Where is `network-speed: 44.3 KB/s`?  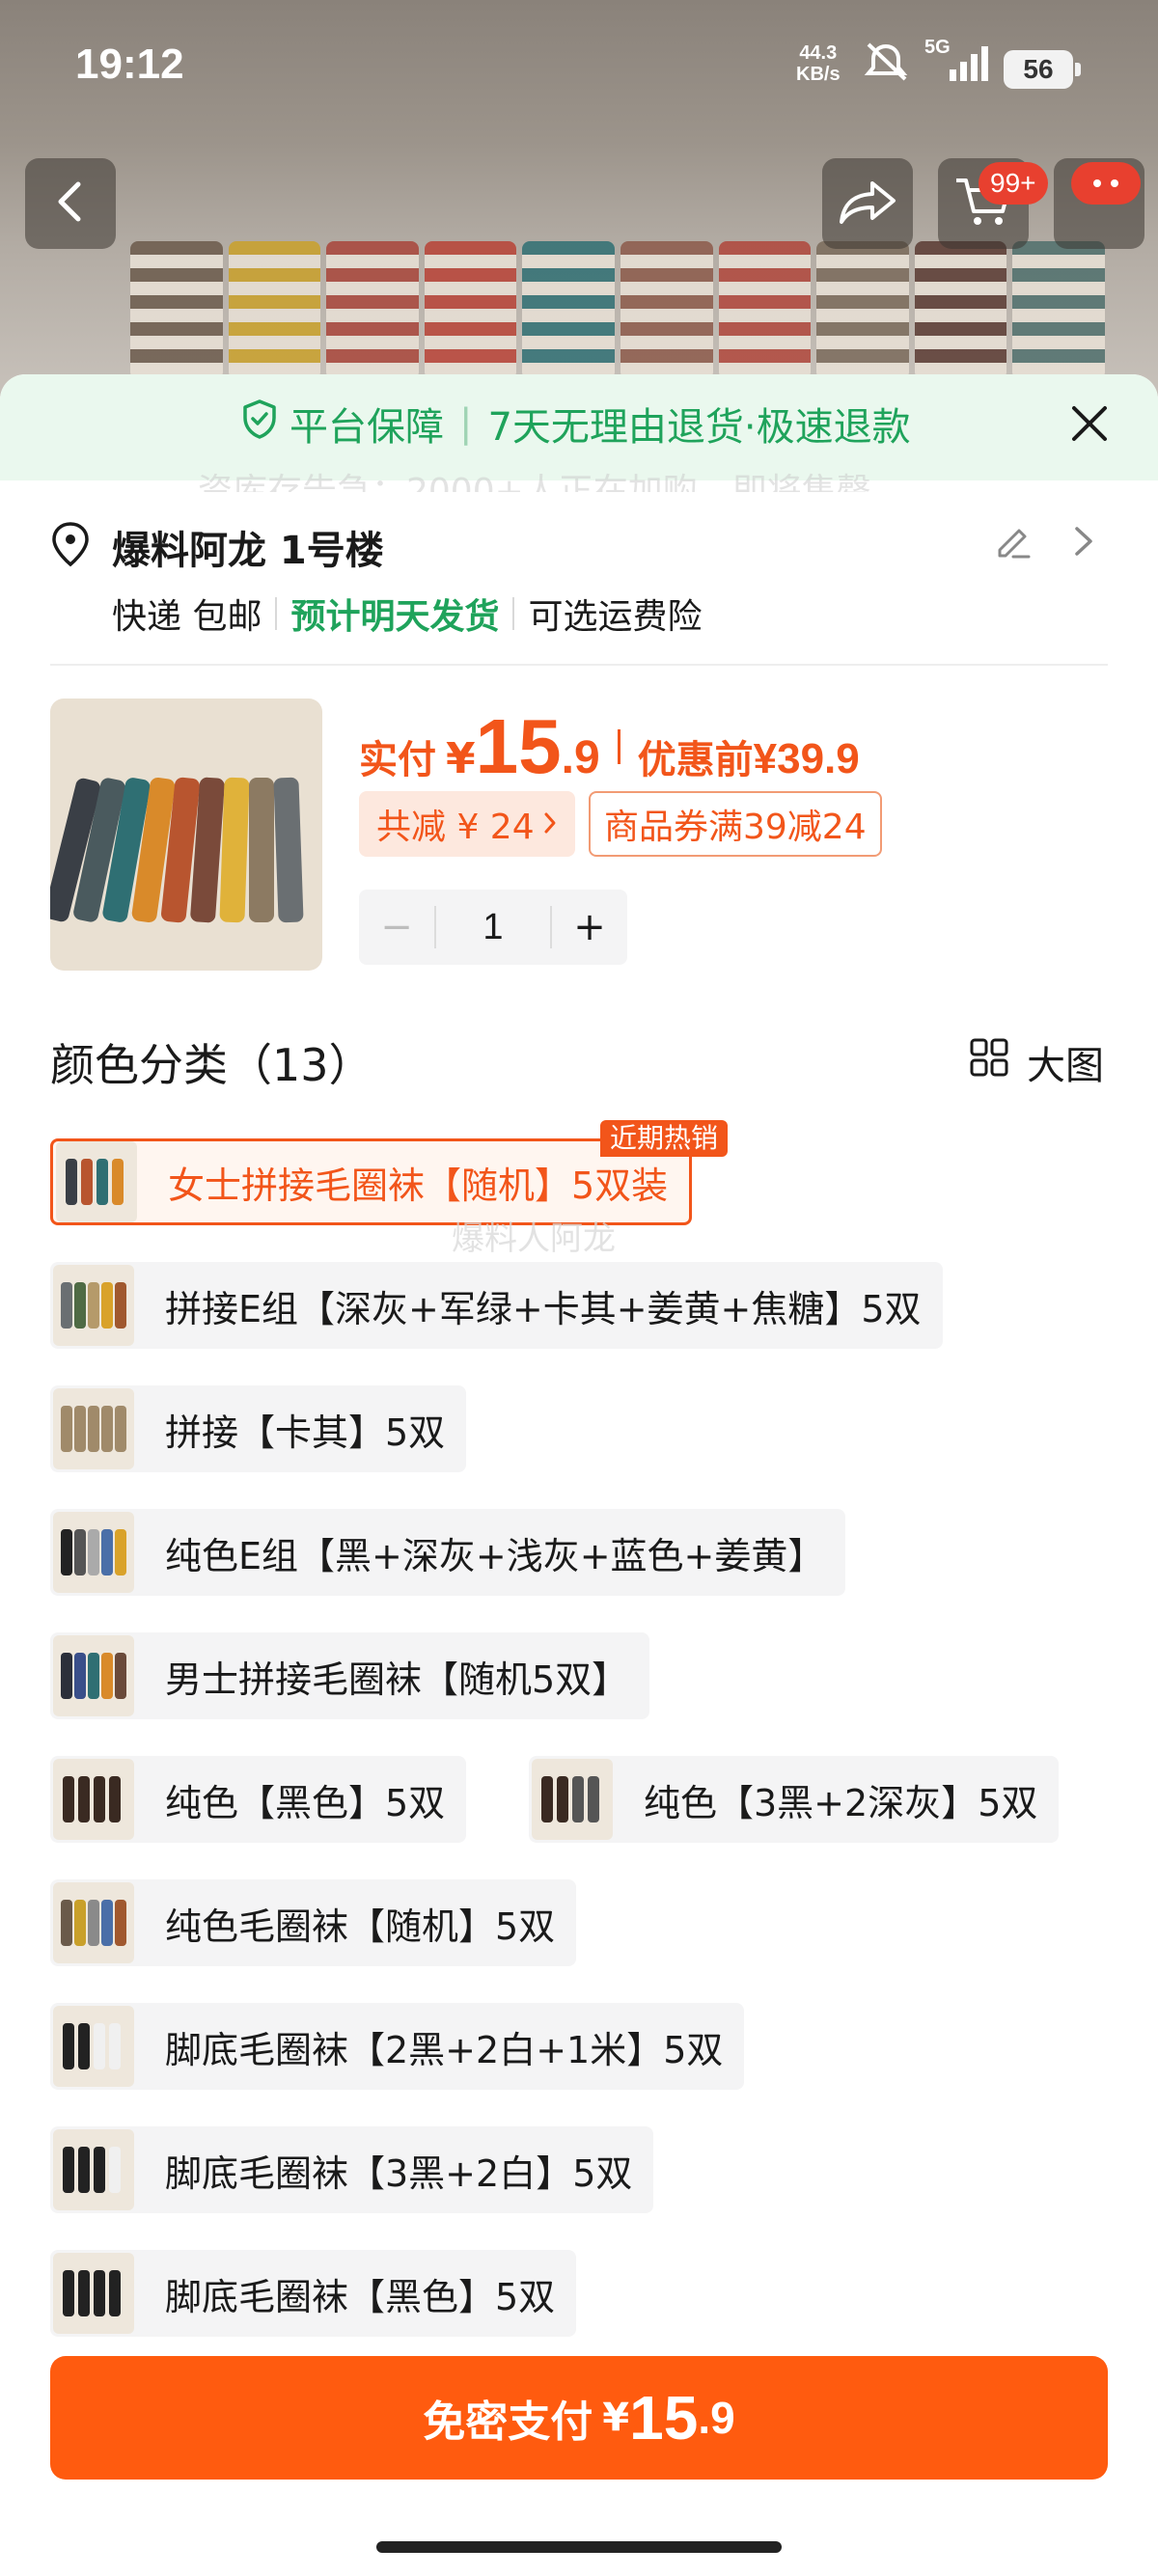
network-speed: 44.3 KB/s is located at coordinates (818, 64).